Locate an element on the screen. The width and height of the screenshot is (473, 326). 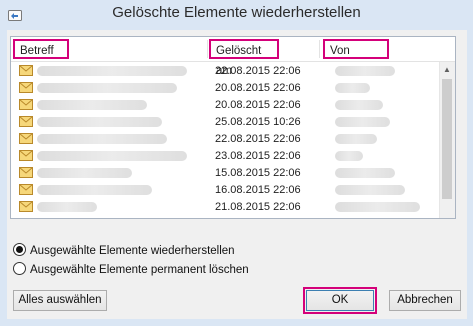
column-header-subject: Betreff is located at coordinates (41, 49).